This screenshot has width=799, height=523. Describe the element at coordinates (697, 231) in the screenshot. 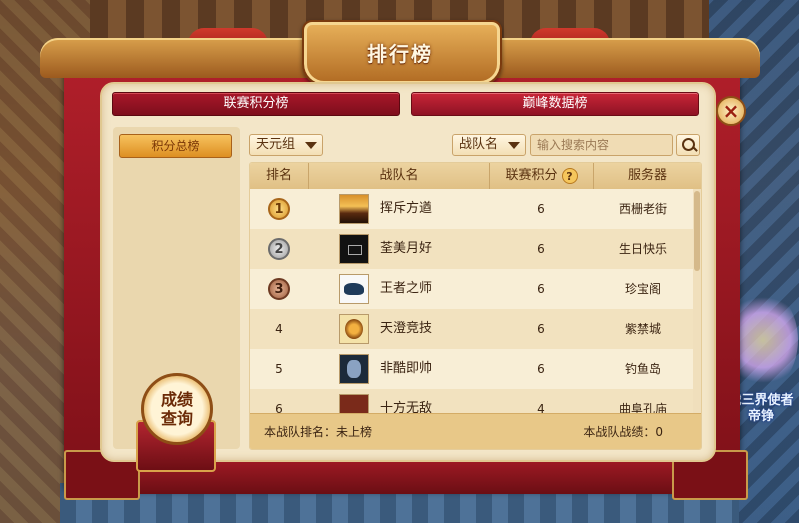

I see `scrollbar-thumb` at that location.